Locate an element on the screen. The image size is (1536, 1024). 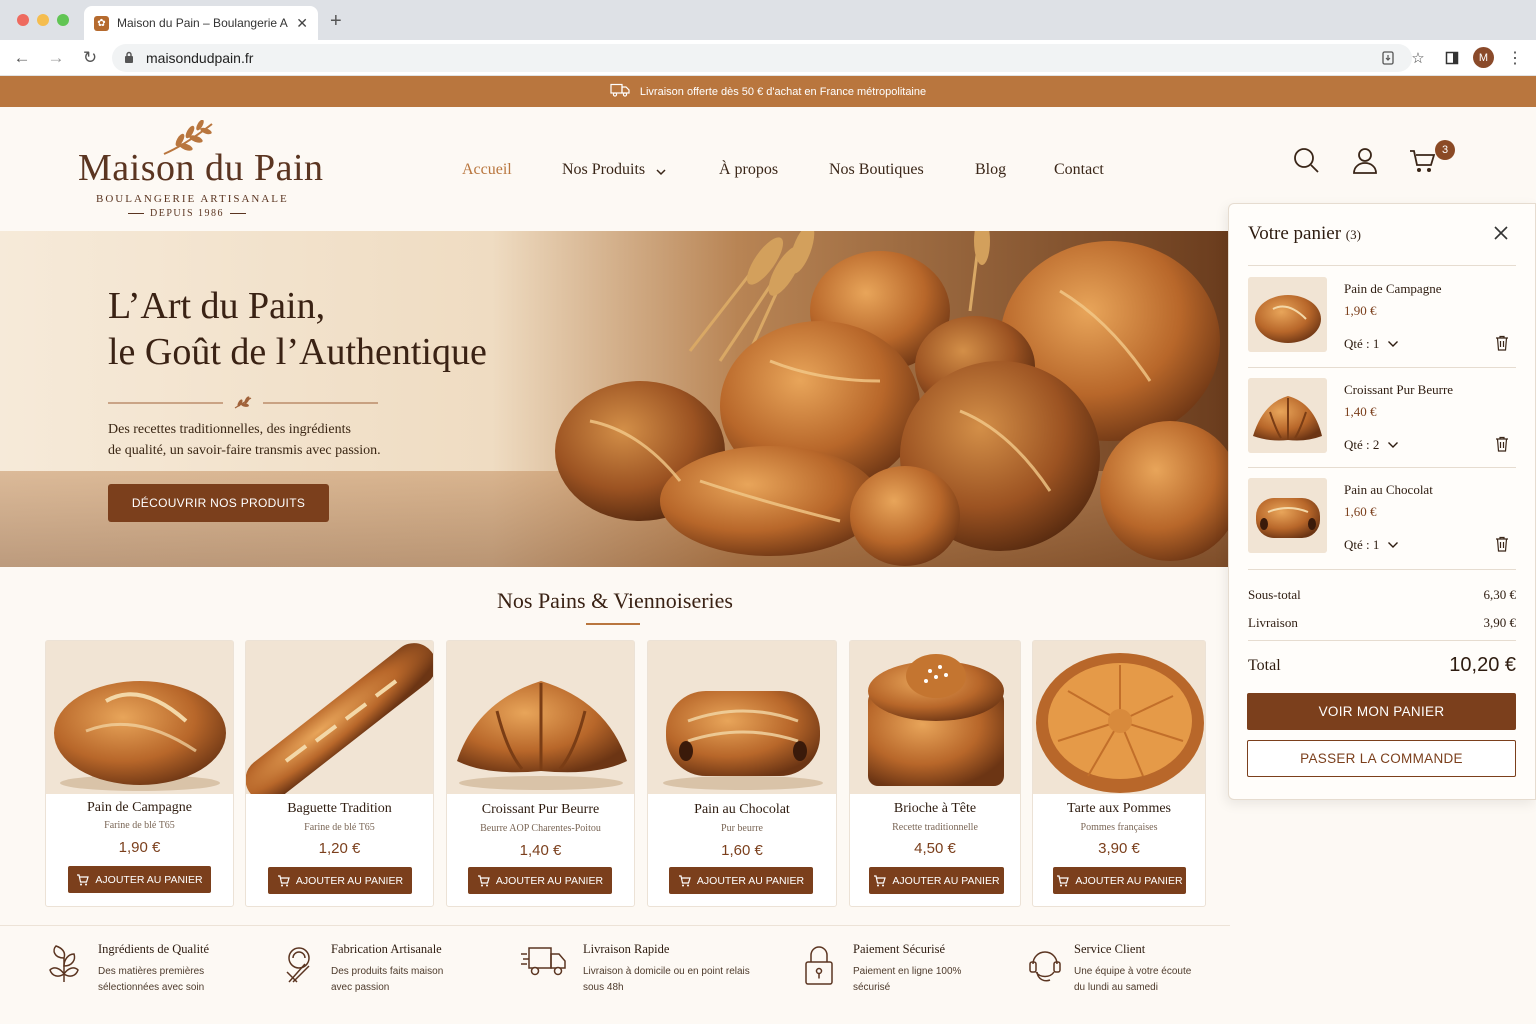
minimize-window-button is located at coordinates (43, 20).